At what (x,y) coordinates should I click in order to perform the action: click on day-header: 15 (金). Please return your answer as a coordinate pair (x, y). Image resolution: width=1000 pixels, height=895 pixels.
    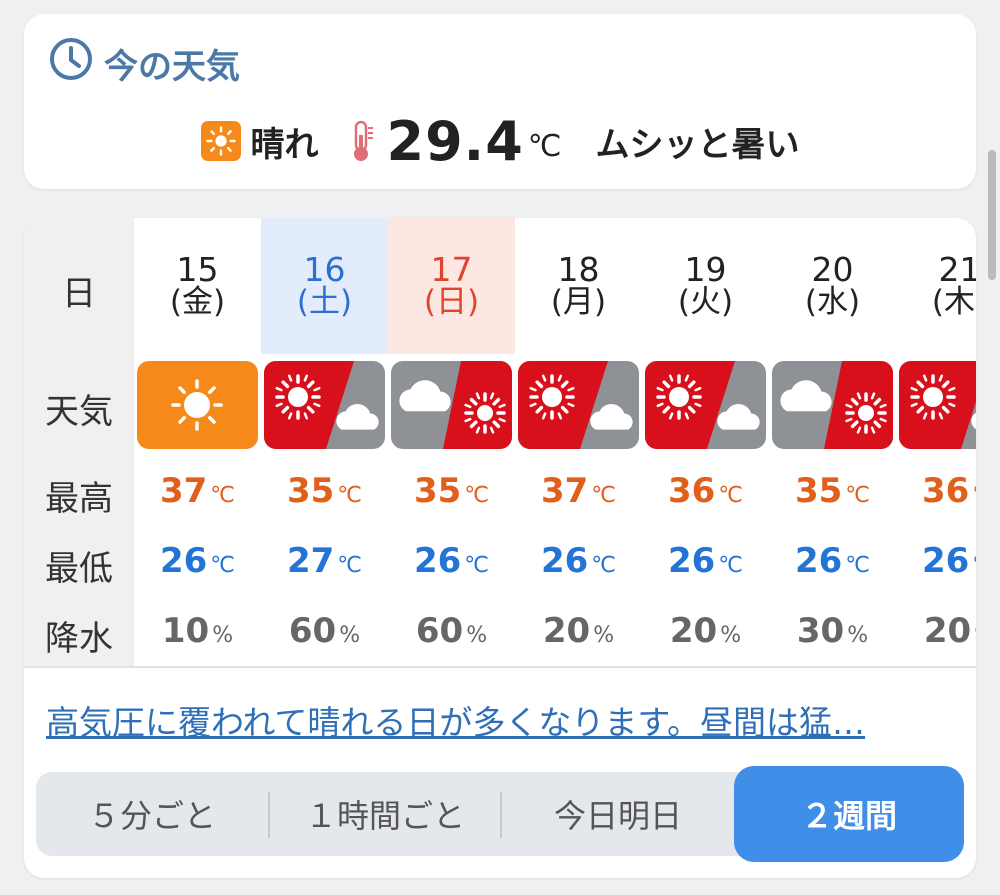
    Looking at the image, I should click on (197, 286).